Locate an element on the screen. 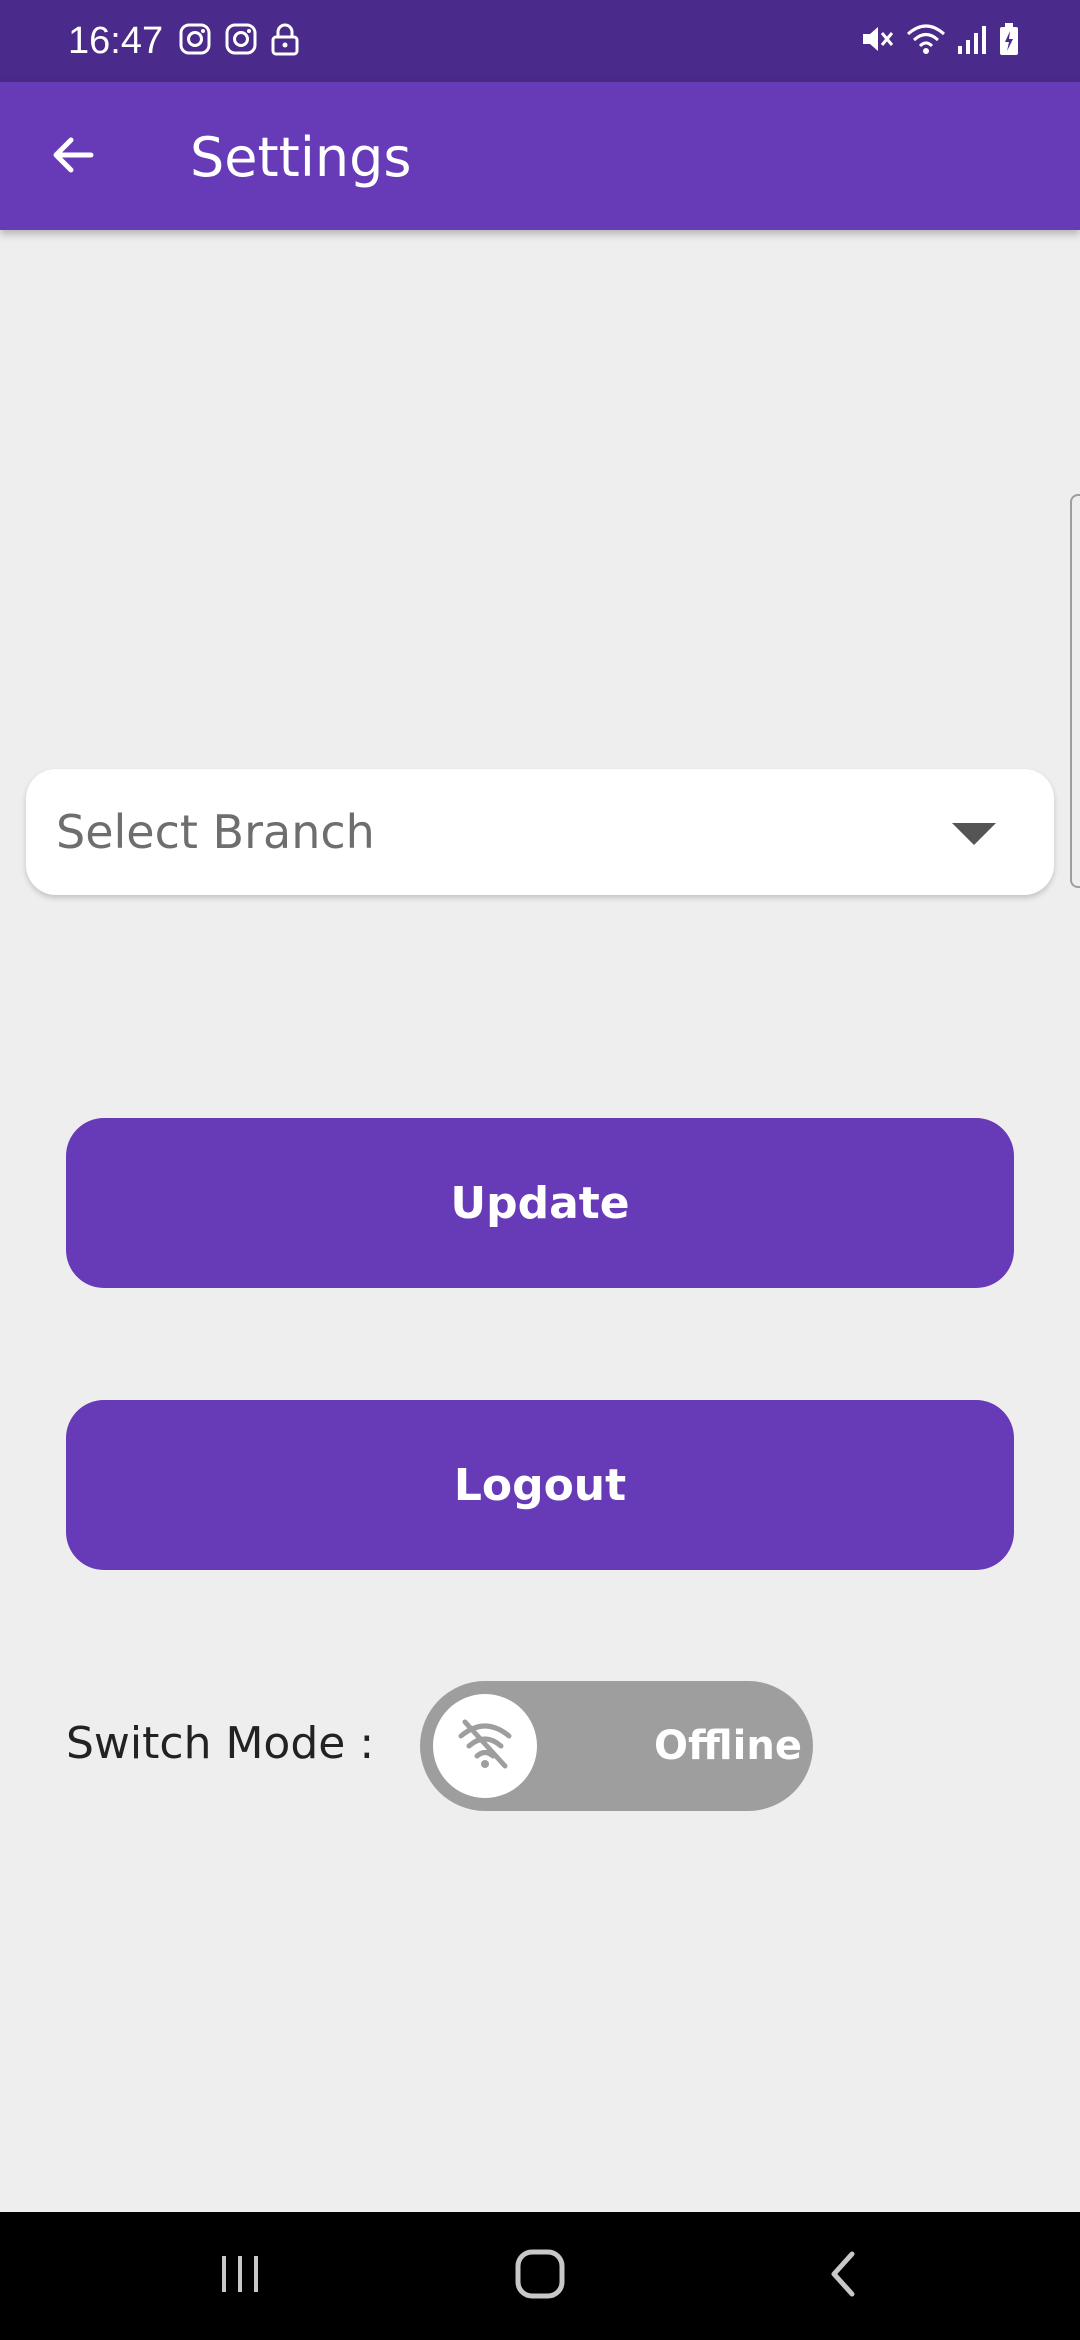  status-notification-icons is located at coordinates (239, 41).